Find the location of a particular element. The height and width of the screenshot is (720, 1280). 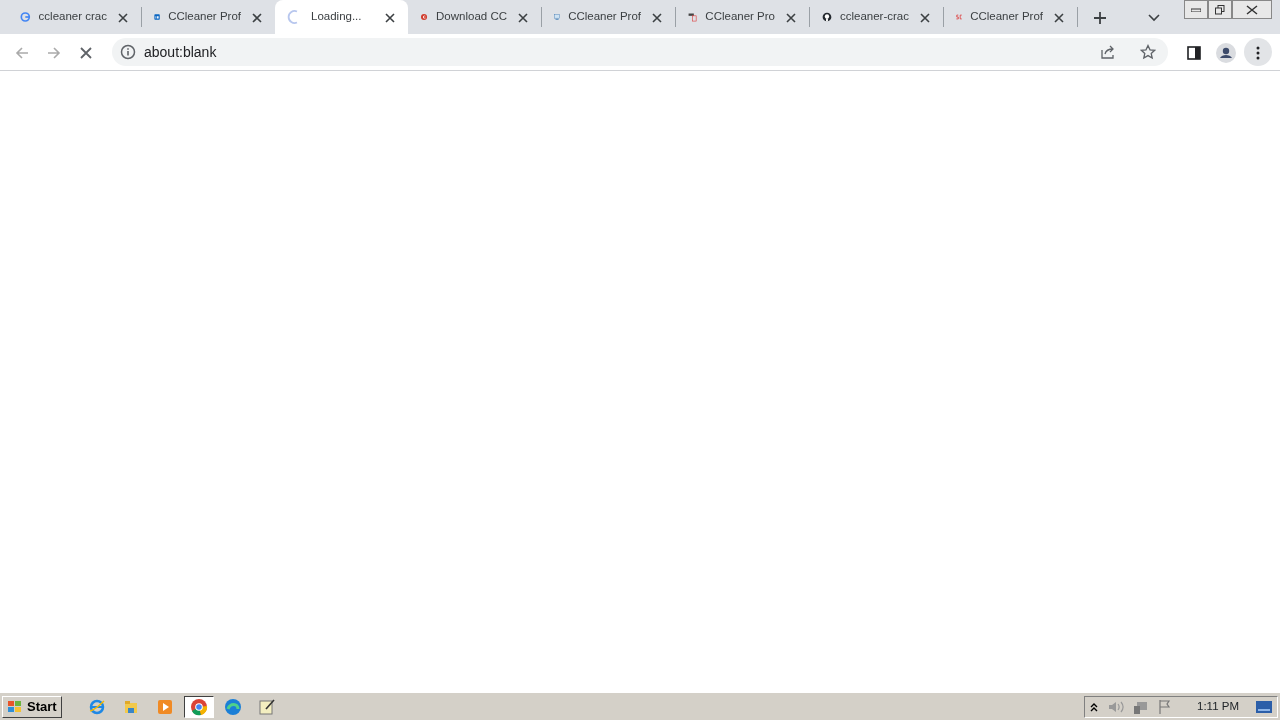

chevron-down-icon is located at coordinates (1154, 17).